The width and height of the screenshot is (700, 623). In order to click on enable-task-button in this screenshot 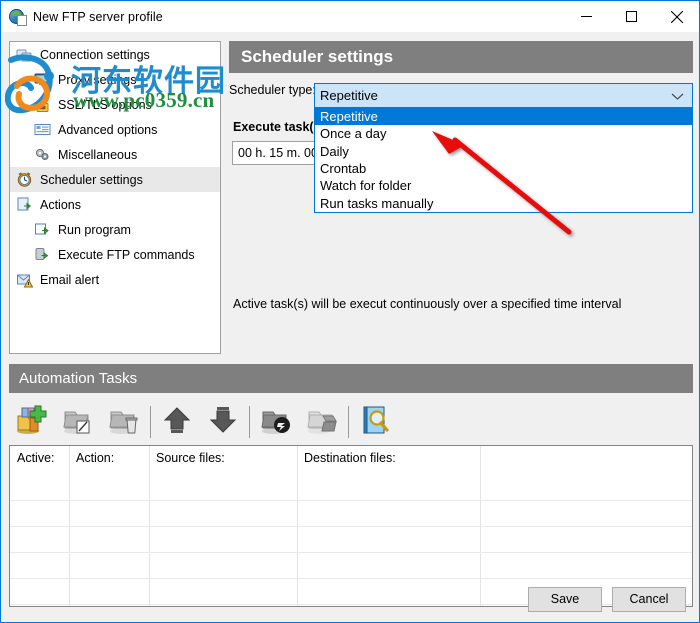, I will do `click(322, 422)`.